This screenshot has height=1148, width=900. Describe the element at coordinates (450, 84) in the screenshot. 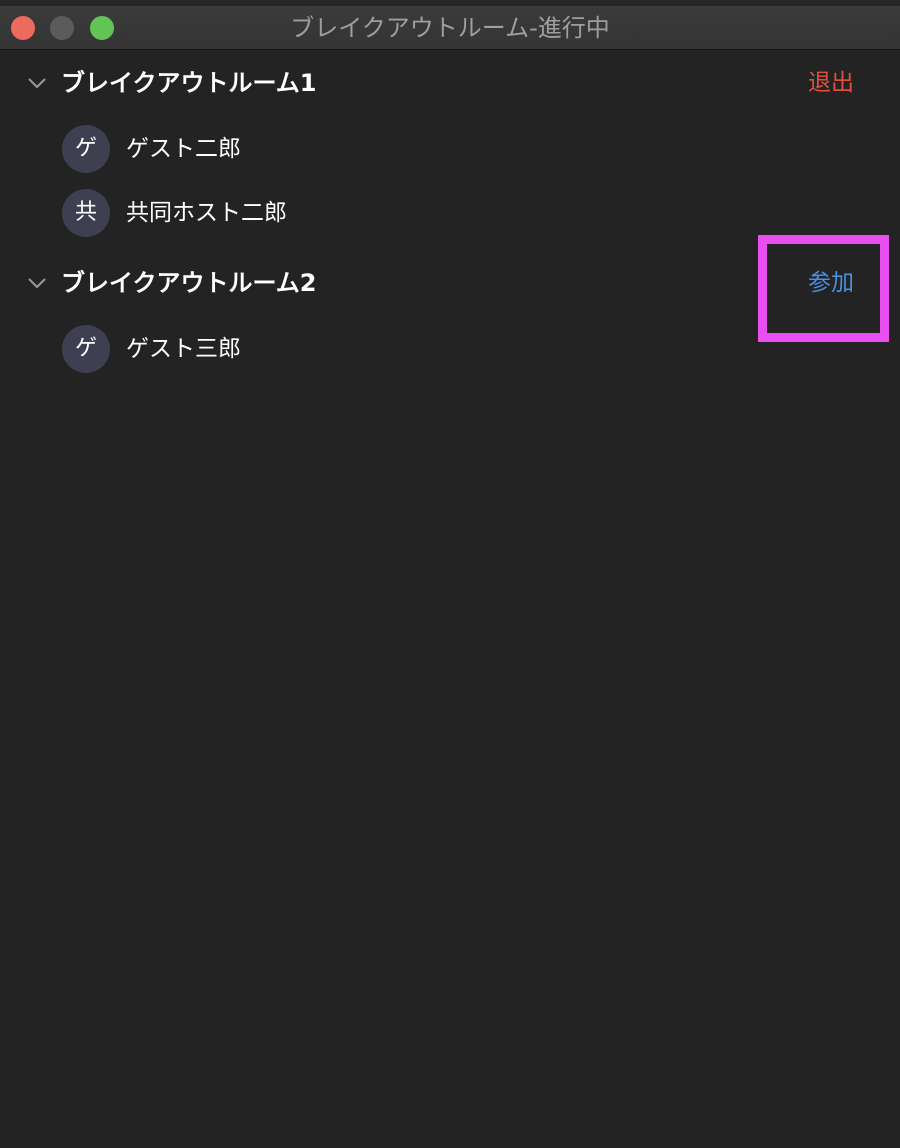

I see `room-header-1: ブレイクアウトルーム1 退出` at that location.